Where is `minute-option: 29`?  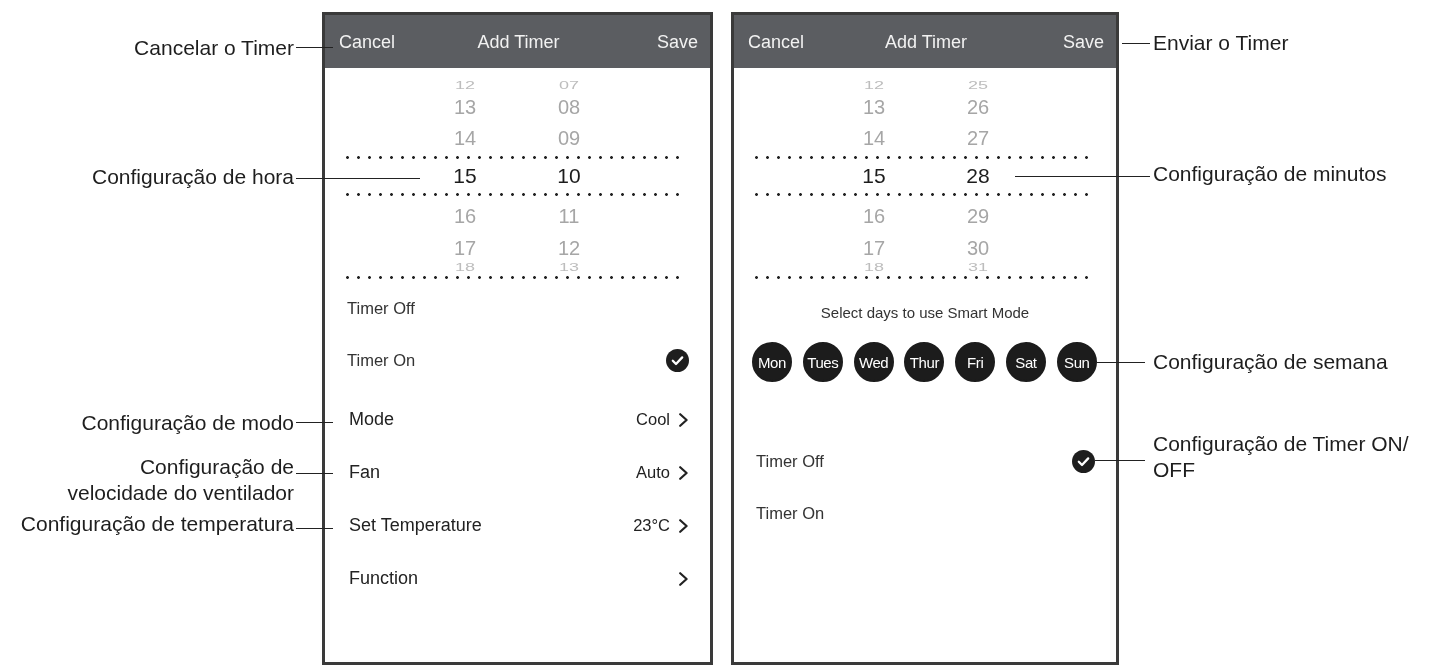 minute-option: 29 is located at coordinates (978, 216).